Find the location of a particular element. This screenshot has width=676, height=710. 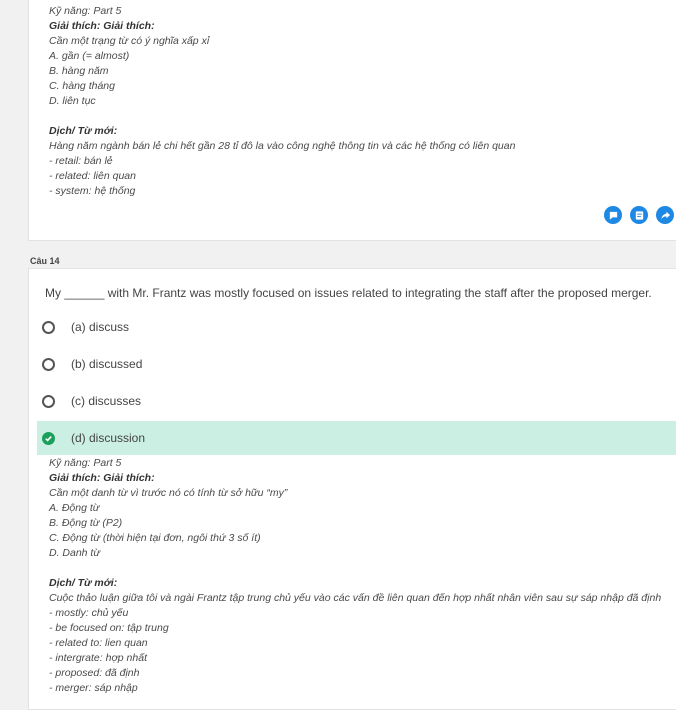

share-button is located at coordinates (665, 215).